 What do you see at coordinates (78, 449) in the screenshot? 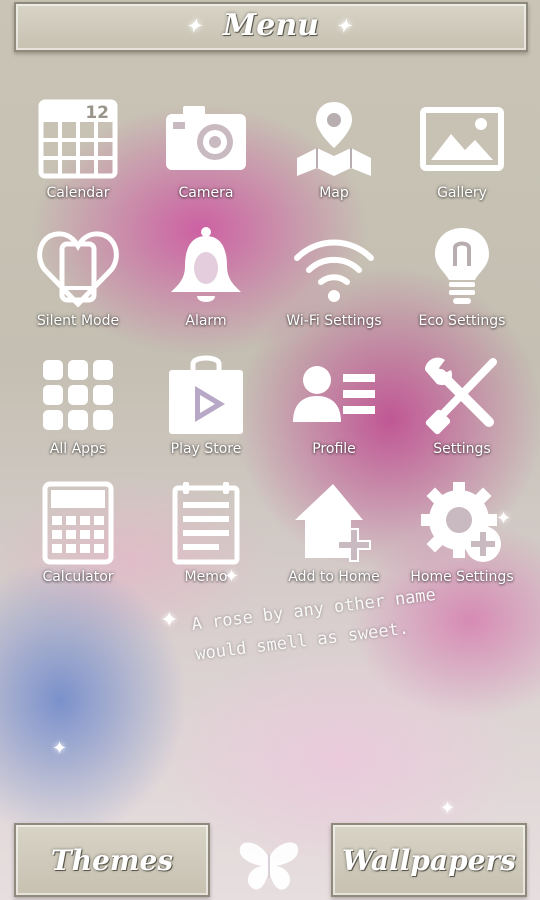
I see `app-label: All Apps` at bounding box center [78, 449].